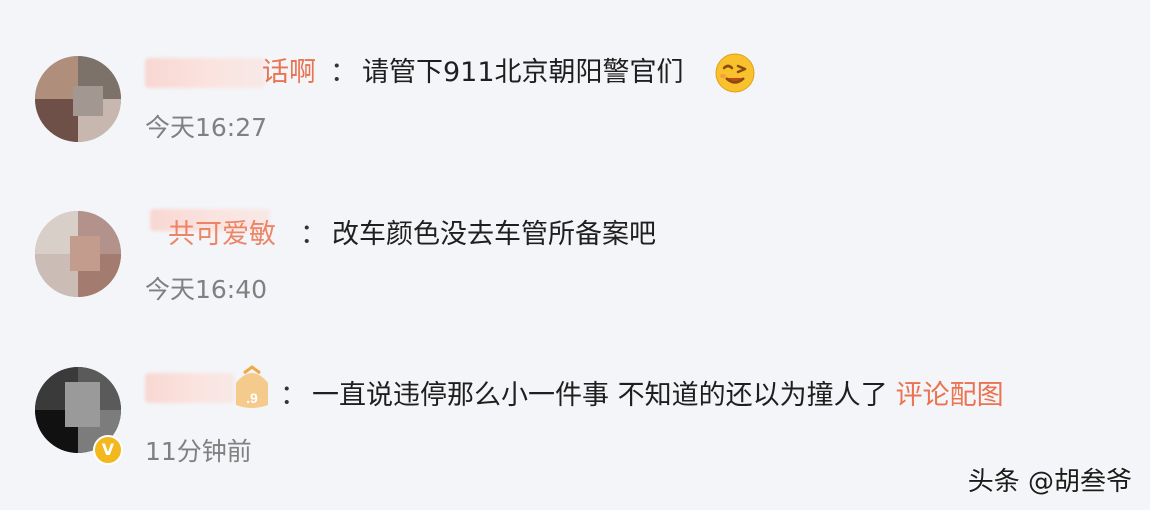 The image size is (1150, 510). Describe the element at coordinates (523, 72) in the screenshot. I see `comment-text: 请管下911北京朝阳警官们` at that location.